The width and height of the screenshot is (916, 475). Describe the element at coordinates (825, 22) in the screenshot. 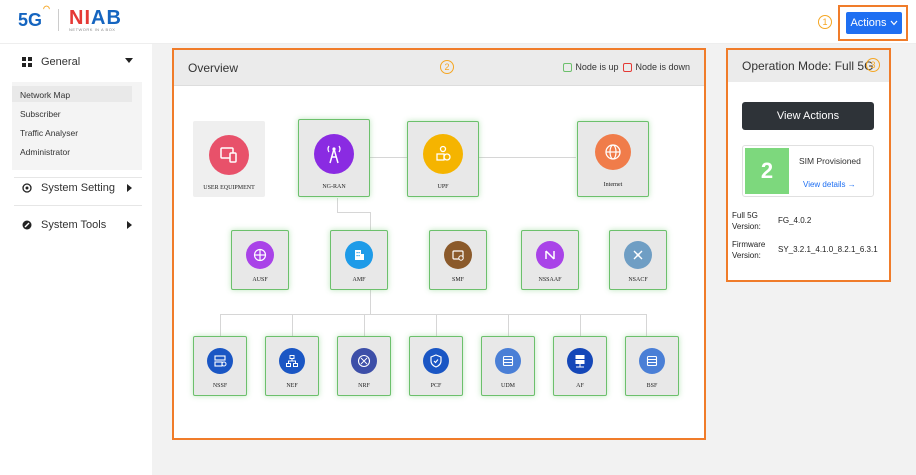

I see `annotation-badge-1: 1` at that location.